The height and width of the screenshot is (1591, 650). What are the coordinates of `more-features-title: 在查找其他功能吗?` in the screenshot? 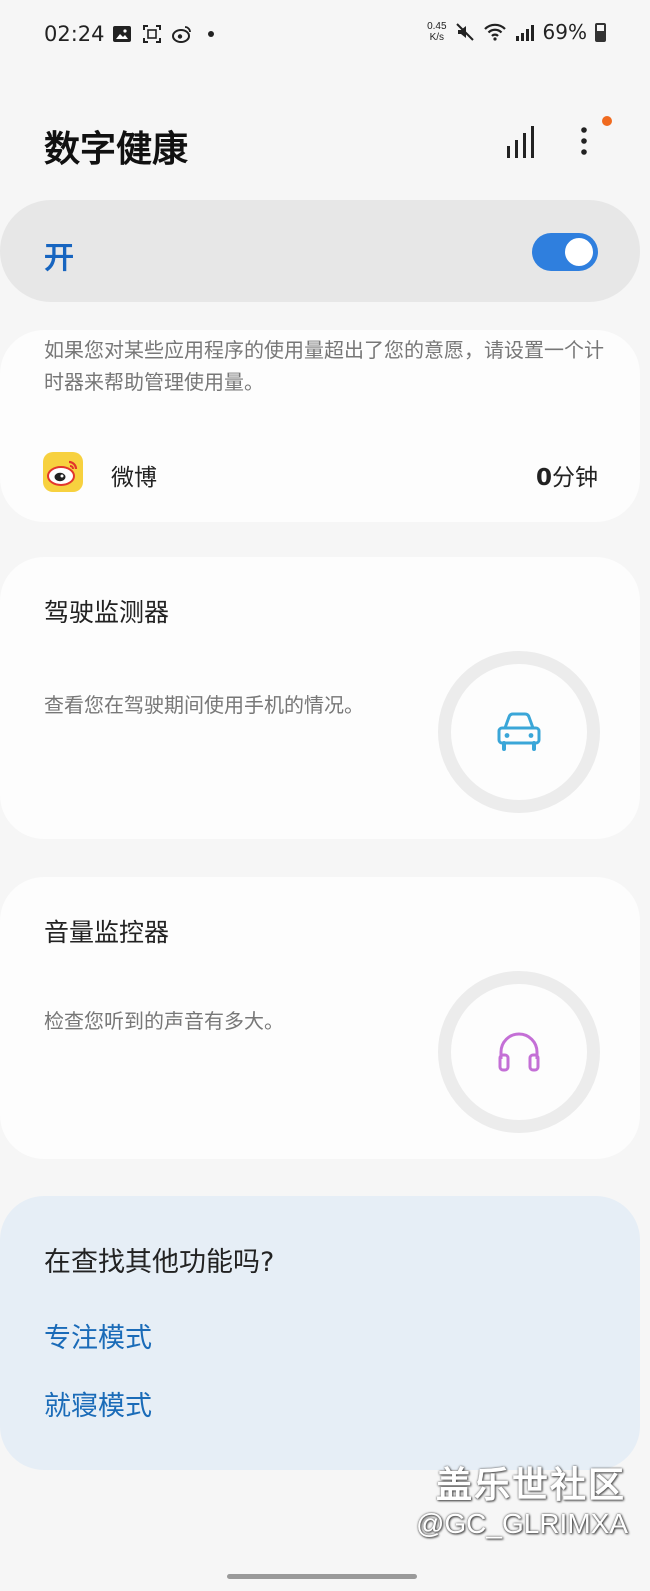 It's located at (159, 1262).